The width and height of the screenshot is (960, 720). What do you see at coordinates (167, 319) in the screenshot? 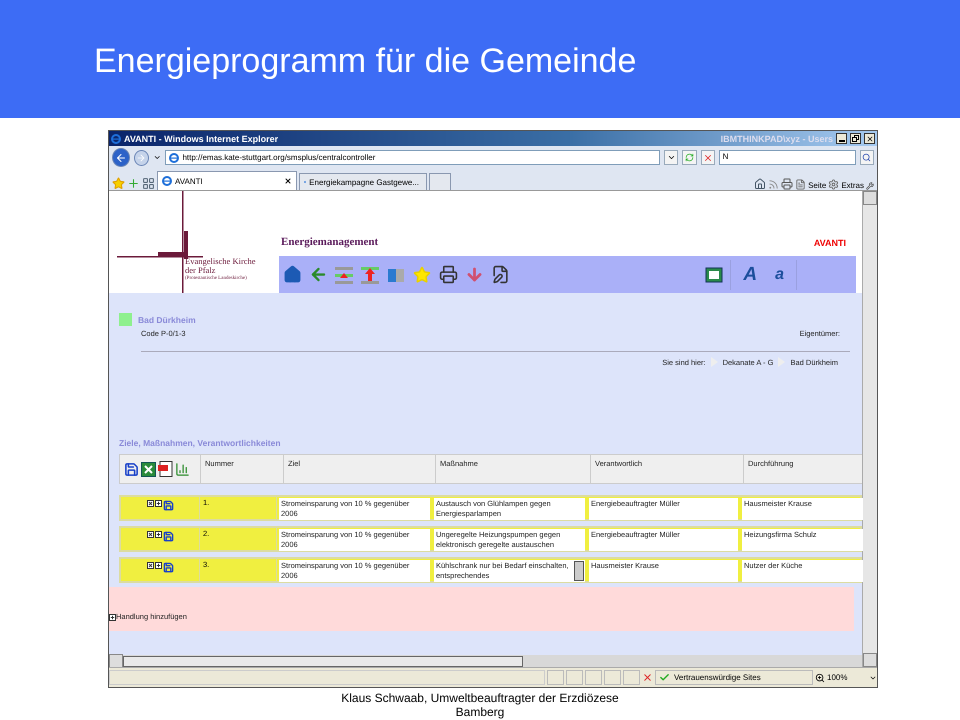
I see `object-name: Bad Dürkheim` at bounding box center [167, 319].